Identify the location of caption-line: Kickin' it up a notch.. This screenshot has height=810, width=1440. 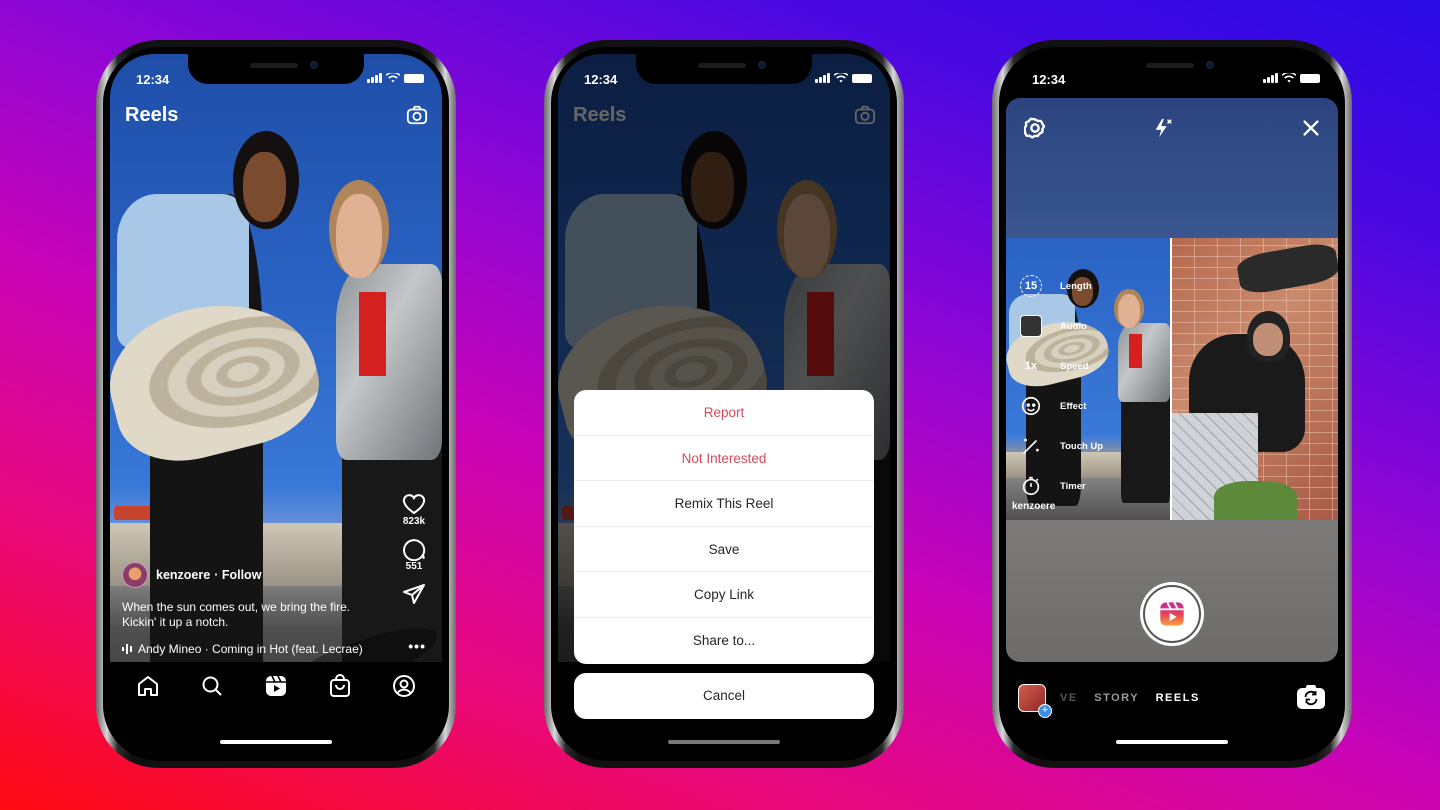
(175, 622).